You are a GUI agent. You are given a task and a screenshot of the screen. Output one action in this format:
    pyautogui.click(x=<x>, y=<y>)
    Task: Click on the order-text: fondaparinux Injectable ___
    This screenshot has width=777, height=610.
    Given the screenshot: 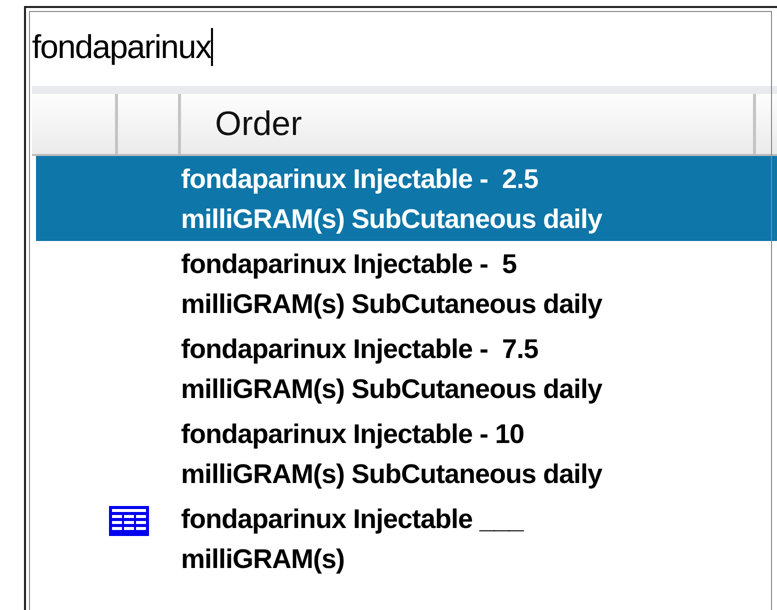 What is the action you would take?
    pyautogui.click(x=352, y=519)
    